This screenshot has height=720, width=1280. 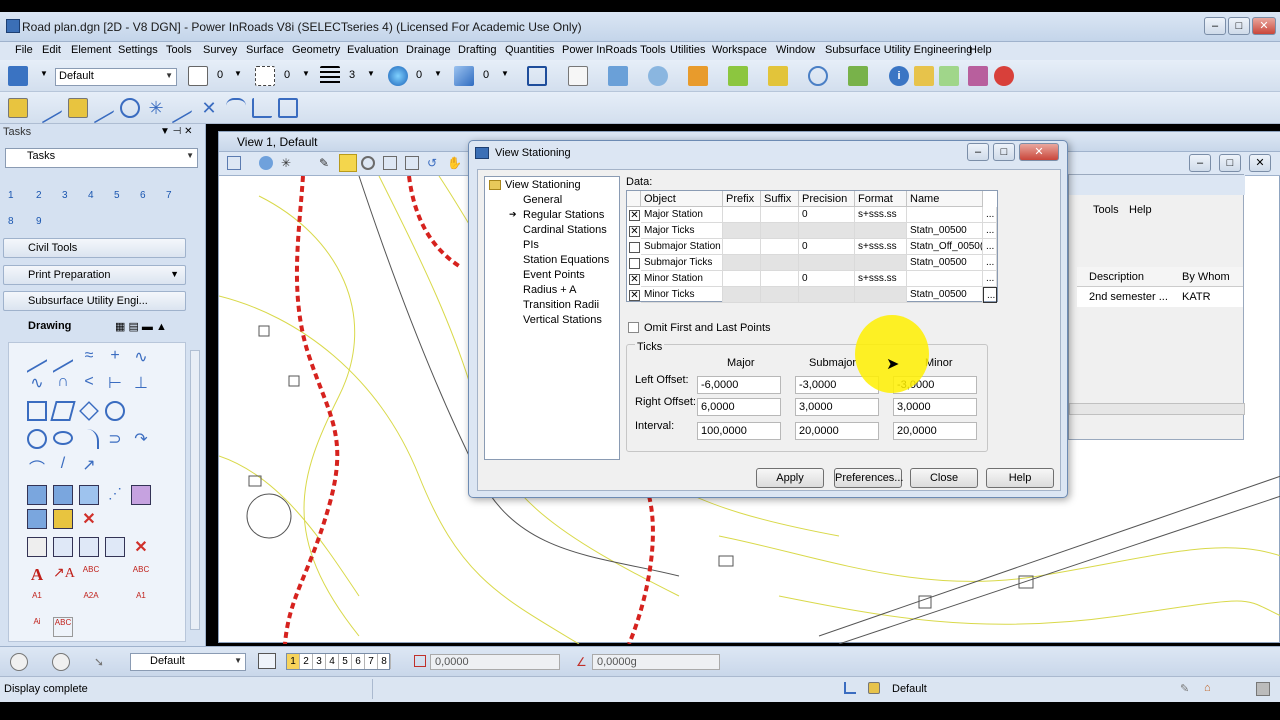 I want to click on zoom-icon, so click(x=818, y=76).